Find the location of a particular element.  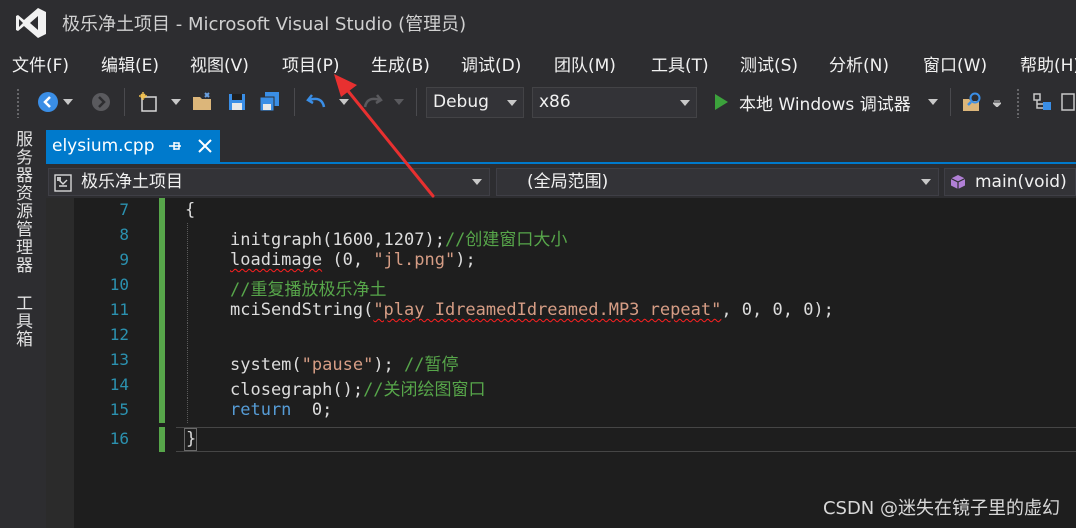

document-tab-strip: elysium.cpp is located at coordinates (561, 147).